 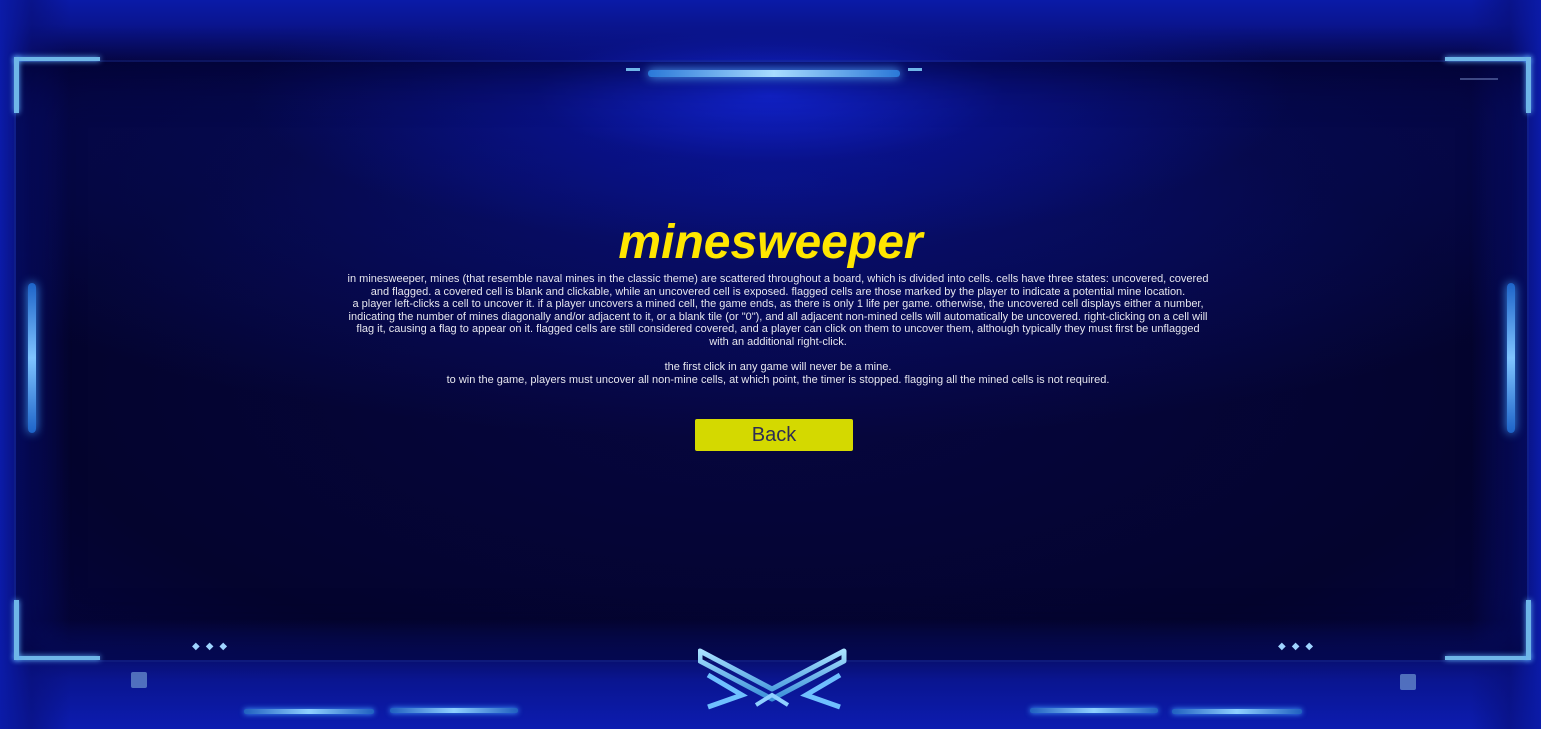 What do you see at coordinates (772, 679) in the screenshot?
I see `chevron-emblem-icon` at bounding box center [772, 679].